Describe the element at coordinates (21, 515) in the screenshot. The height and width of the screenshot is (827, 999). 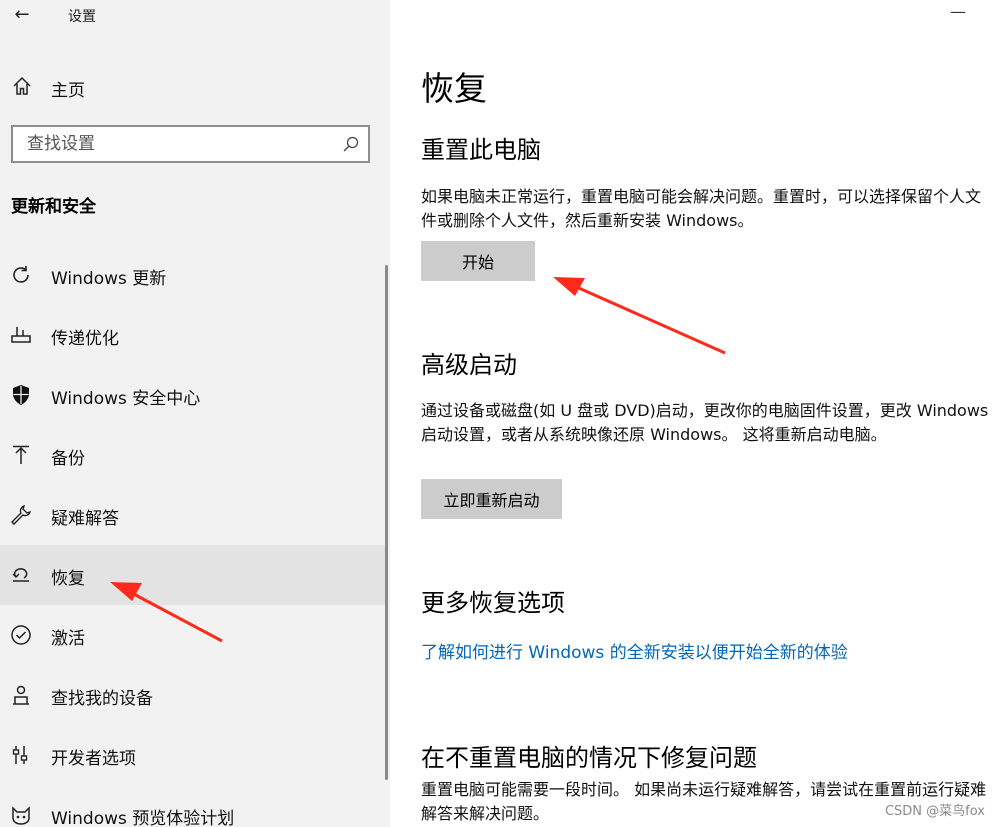
I see `wrench-icon` at that location.